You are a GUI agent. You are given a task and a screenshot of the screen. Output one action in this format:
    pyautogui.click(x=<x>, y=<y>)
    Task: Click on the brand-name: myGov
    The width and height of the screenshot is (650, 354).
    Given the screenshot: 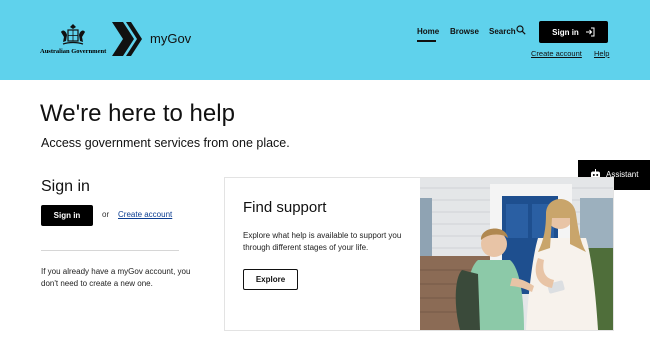 What is the action you would take?
    pyautogui.click(x=171, y=38)
    